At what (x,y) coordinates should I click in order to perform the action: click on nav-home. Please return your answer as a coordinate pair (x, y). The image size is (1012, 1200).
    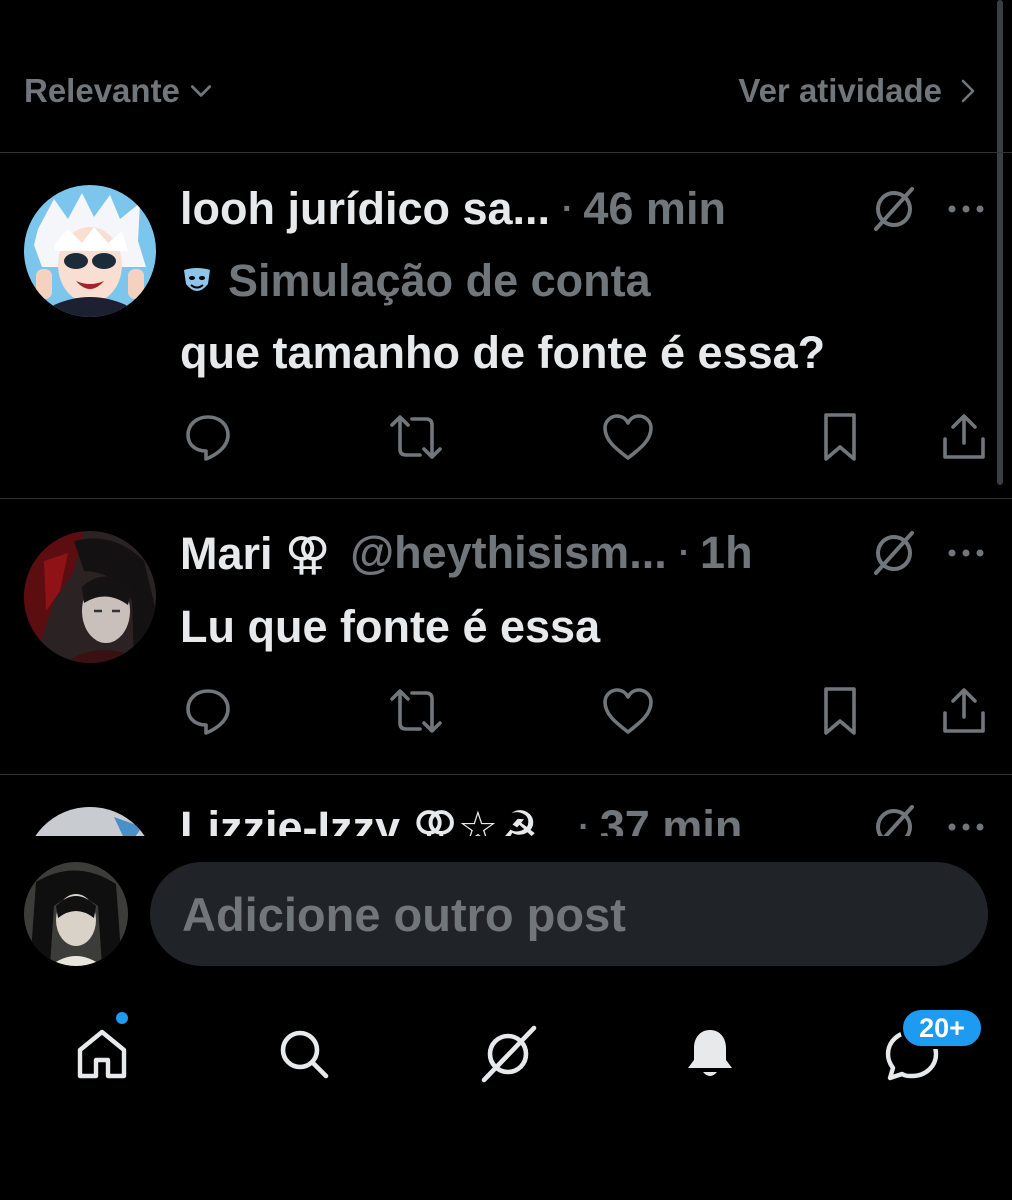
    Looking at the image, I should click on (102, 1054).